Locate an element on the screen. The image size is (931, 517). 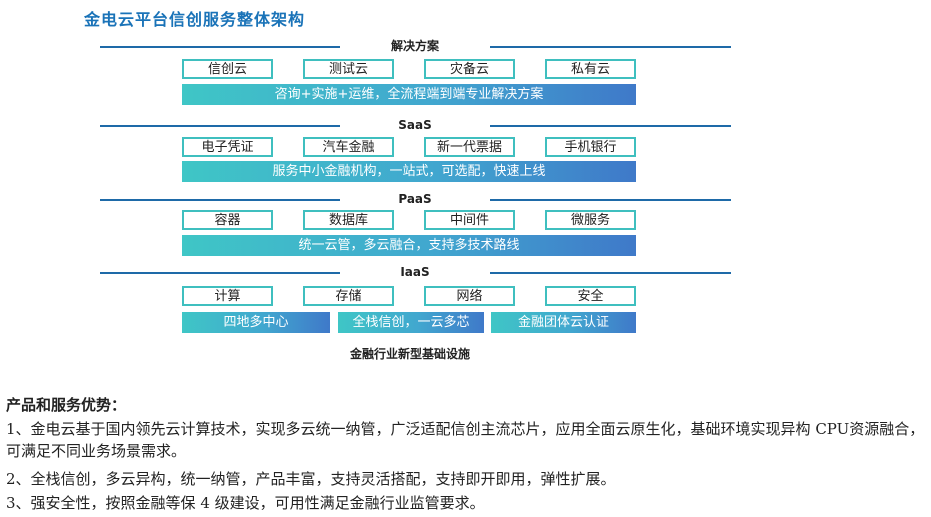
box-xinchuang-cloud: 信创云 is located at coordinates (227, 69).